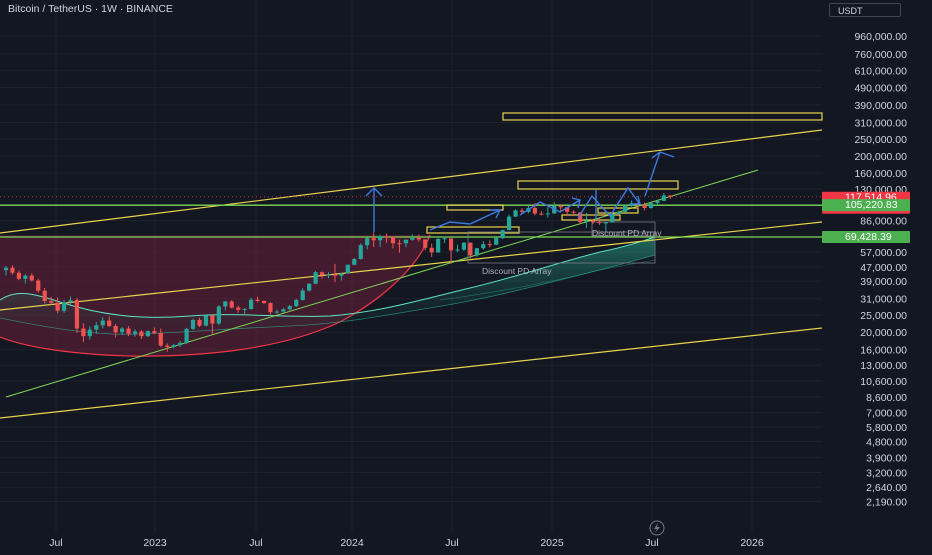 The width and height of the screenshot is (932, 555). What do you see at coordinates (352, 543) in the screenshot?
I see `x-tick-label: 2024` at bounding box center [352, 543].